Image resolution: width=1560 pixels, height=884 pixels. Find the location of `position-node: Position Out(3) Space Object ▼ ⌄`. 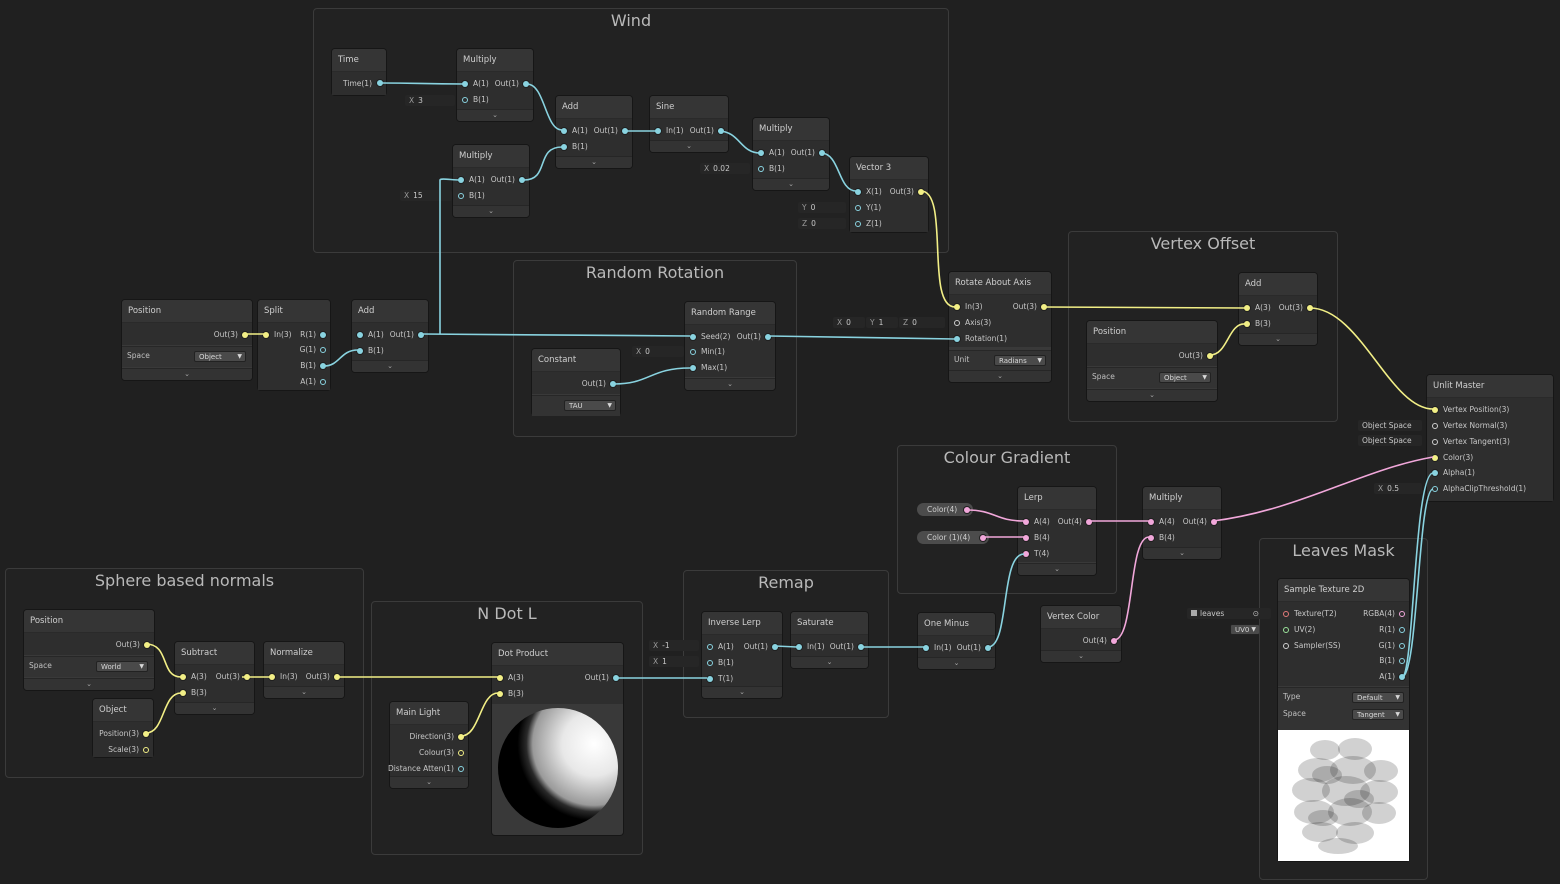

position-node: Position Out(3) Space Object ▼ ⌄ is located at coordinates (187, 340).